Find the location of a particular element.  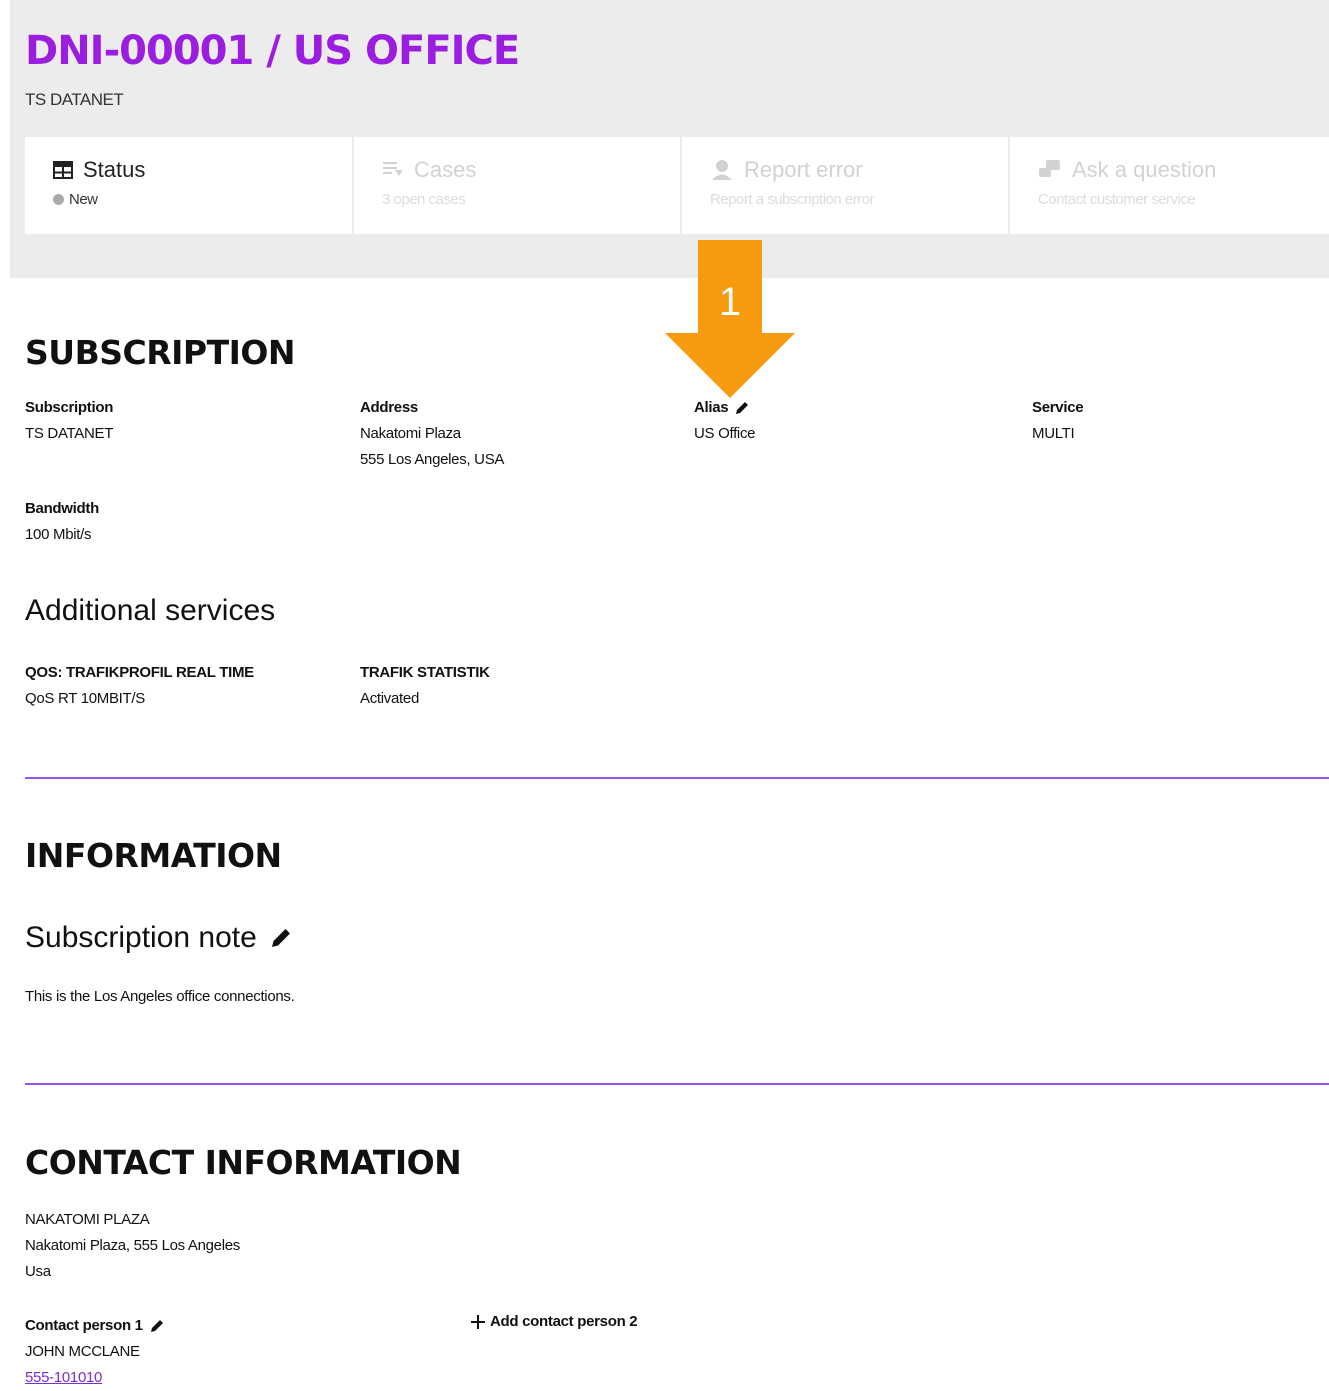

contact-person-1-label: Contact person 1 is located at coordinates (84, 1325).